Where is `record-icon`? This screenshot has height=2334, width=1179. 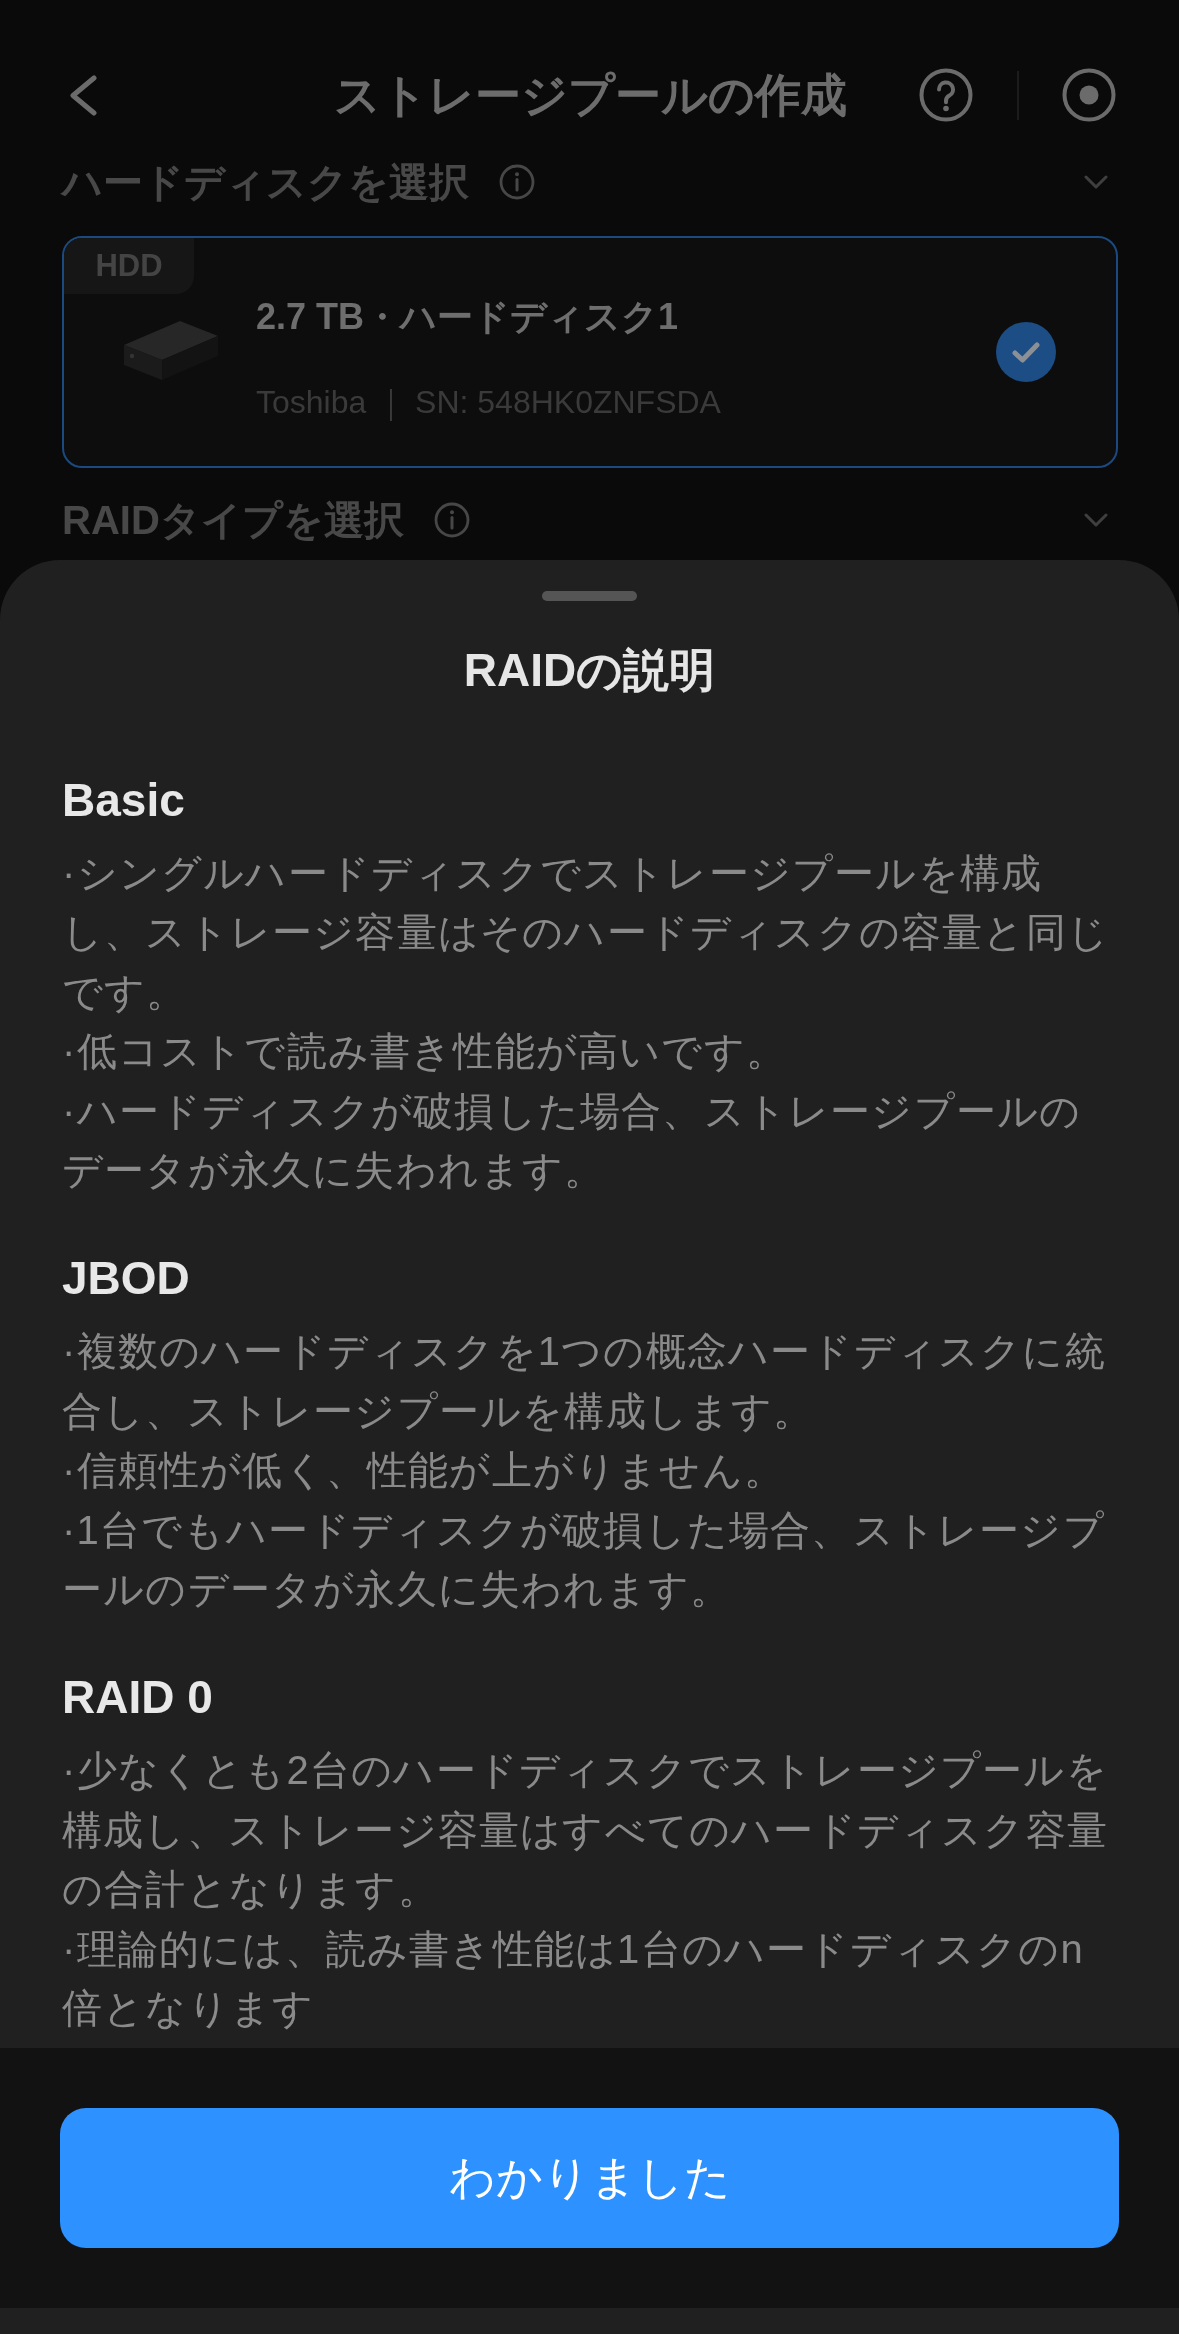 record-icon is located at coordinates (1089, 95).